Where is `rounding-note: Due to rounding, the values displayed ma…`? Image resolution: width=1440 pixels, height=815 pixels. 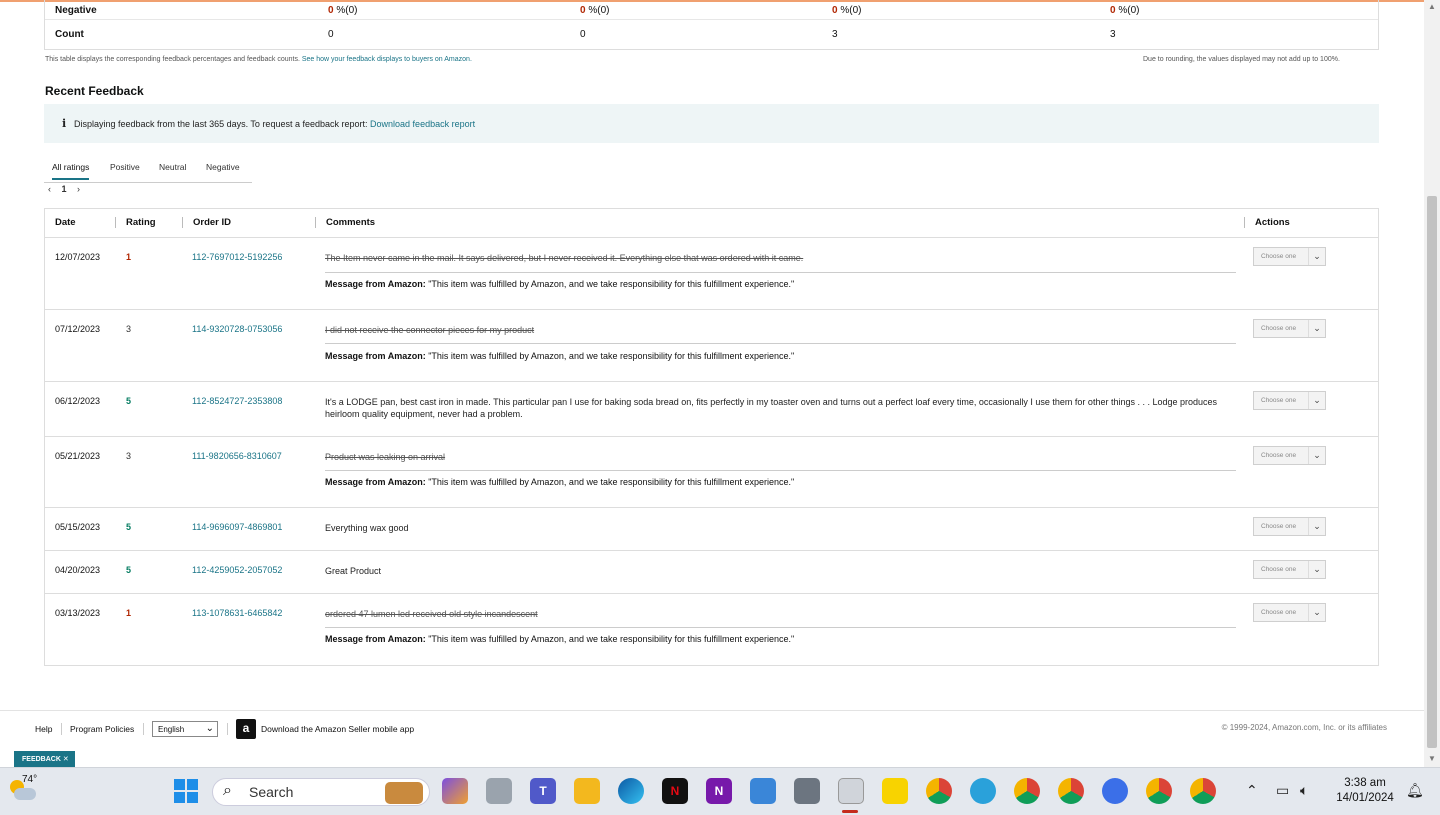 rounding-note: Due to rounding, the values displayed ma… is located at coordinates (1241, 59).